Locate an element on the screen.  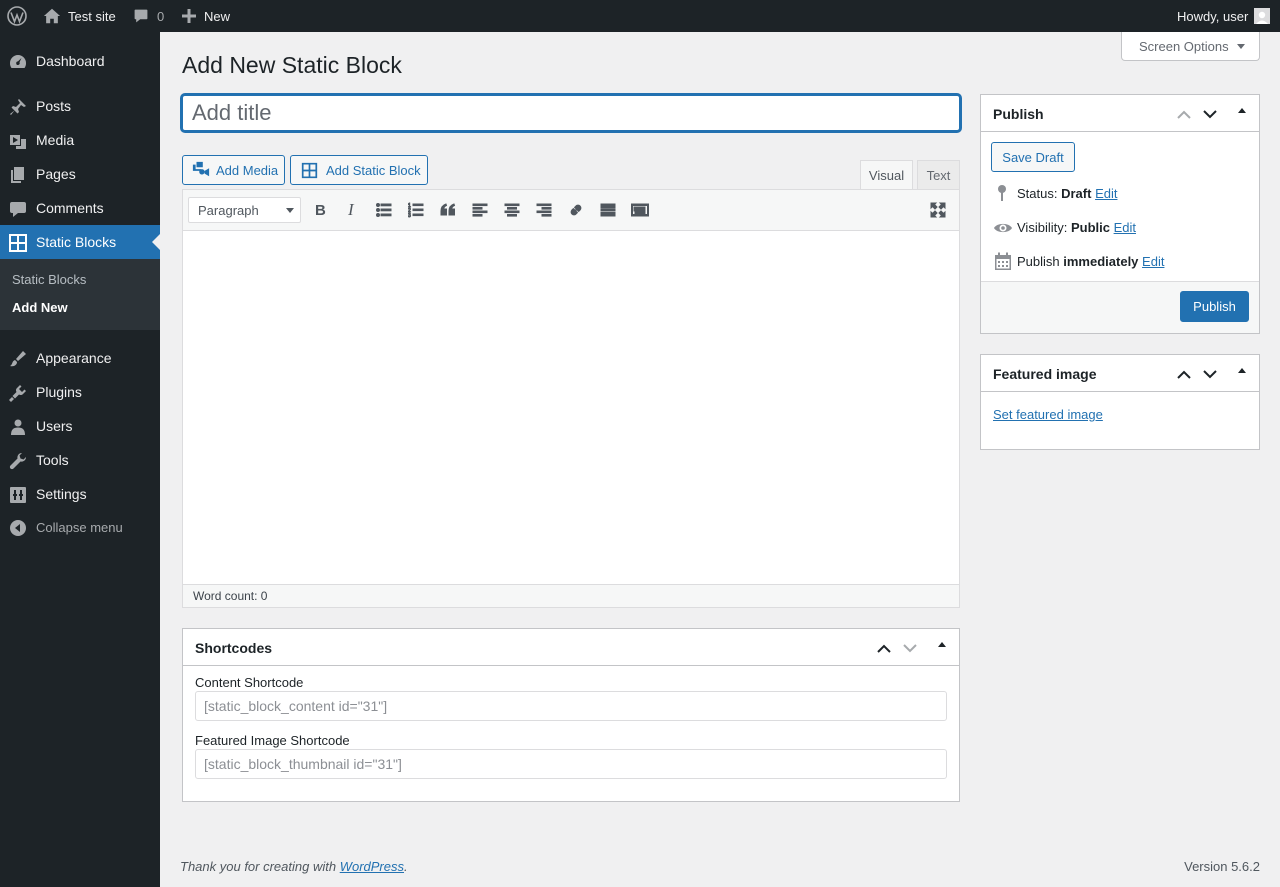
page-title: Add New Static Block is located at coordinates (292, 65).